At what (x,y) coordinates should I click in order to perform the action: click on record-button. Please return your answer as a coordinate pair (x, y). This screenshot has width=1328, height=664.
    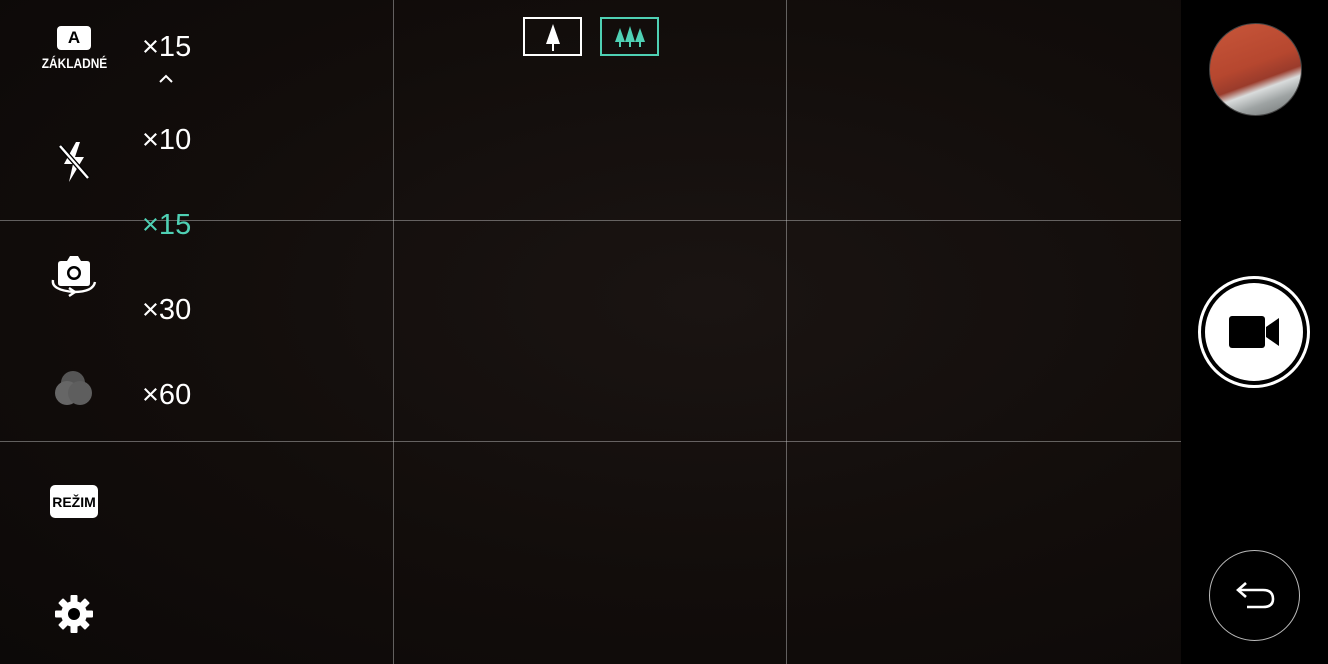
    Looking at the image, I should click on (1254, 332).